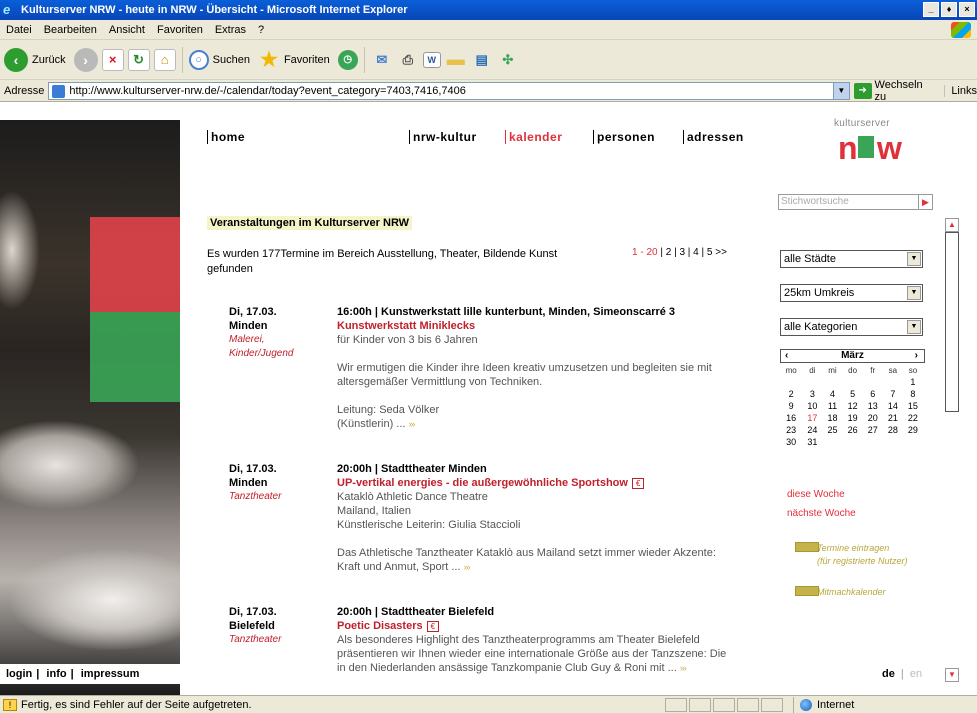 Image resolution: width=977 pixels, height=713 pixels. What do you see at coordinates (713, 137) in the screenshot?
I see `nav-adressen: adressen` at bounding box center [713, 137].